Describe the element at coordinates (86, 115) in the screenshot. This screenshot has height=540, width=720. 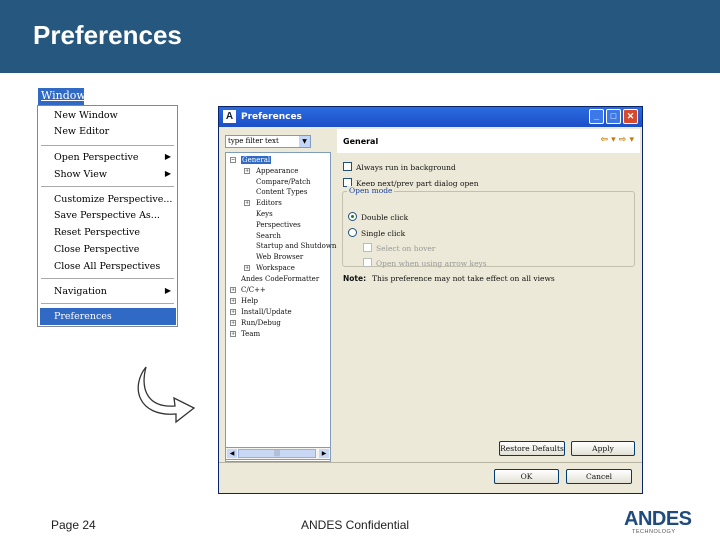
I see `menu-item-new-window: New Window` at that location.